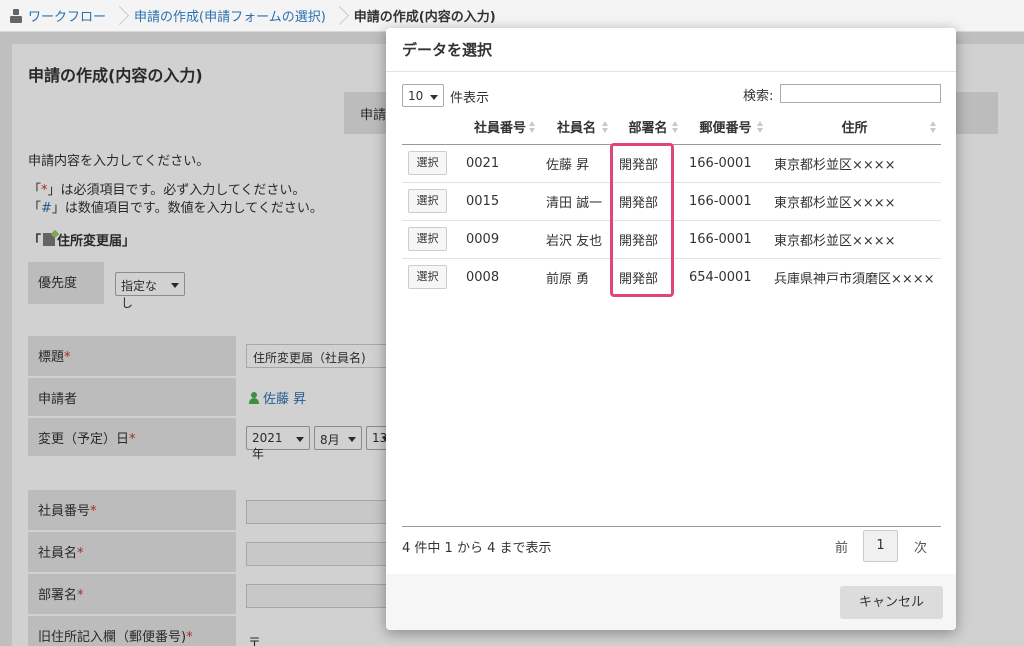  What do you see at coordinates (576, 201) in the screenshot?
I see `cell-employee-name: 清田 誠一` at bounding box center [576, 201].